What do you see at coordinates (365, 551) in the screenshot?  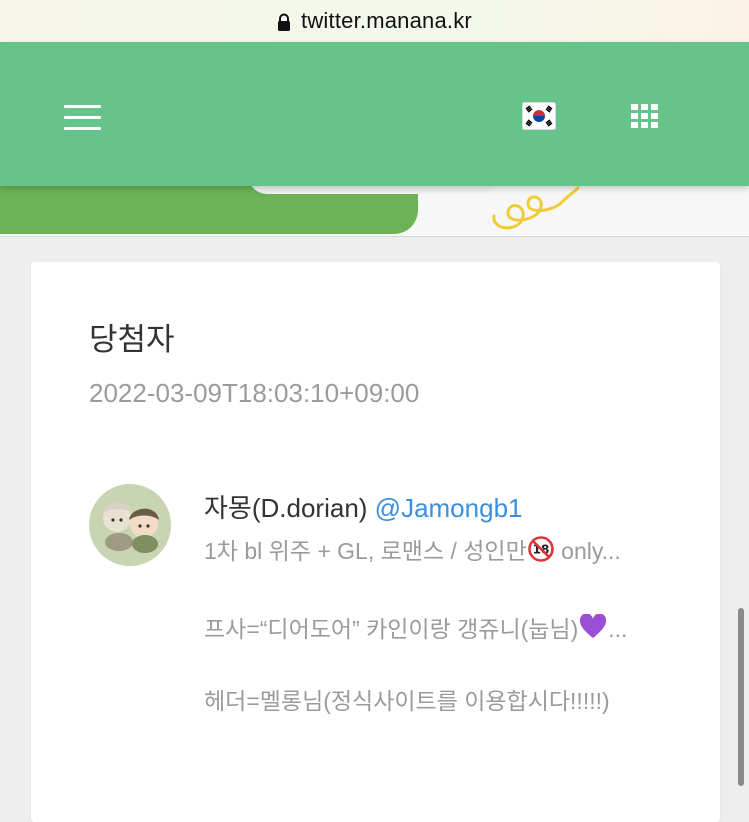 I see `bio-line-1-text: 1차 bl 위주 + GL, 로맨스 / 성인만` at bounding box center [365, 551].